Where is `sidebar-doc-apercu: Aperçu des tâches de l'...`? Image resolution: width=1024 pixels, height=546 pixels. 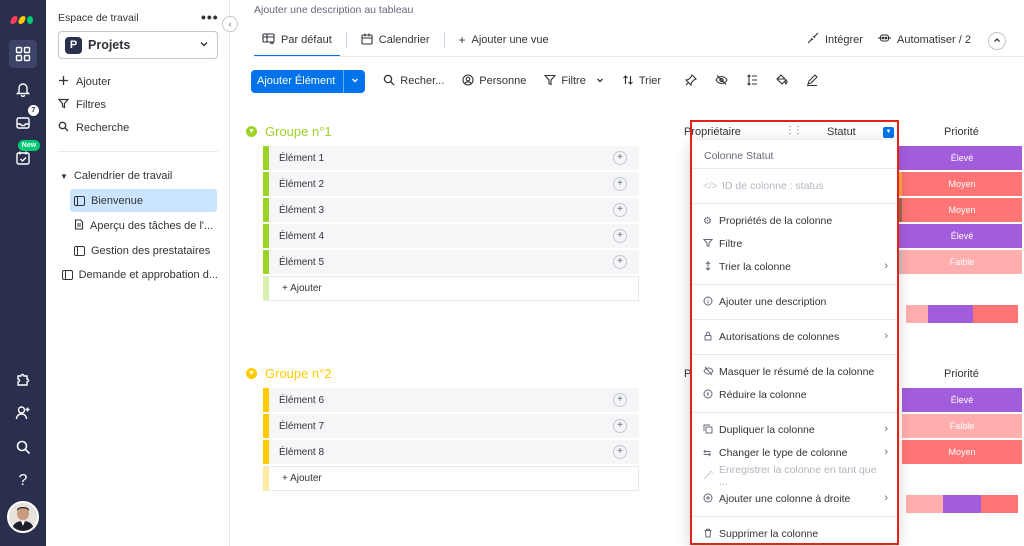
sidebar-doc-apercu: Aperçu des tâches de l'... is located at coordinates (143, 225).